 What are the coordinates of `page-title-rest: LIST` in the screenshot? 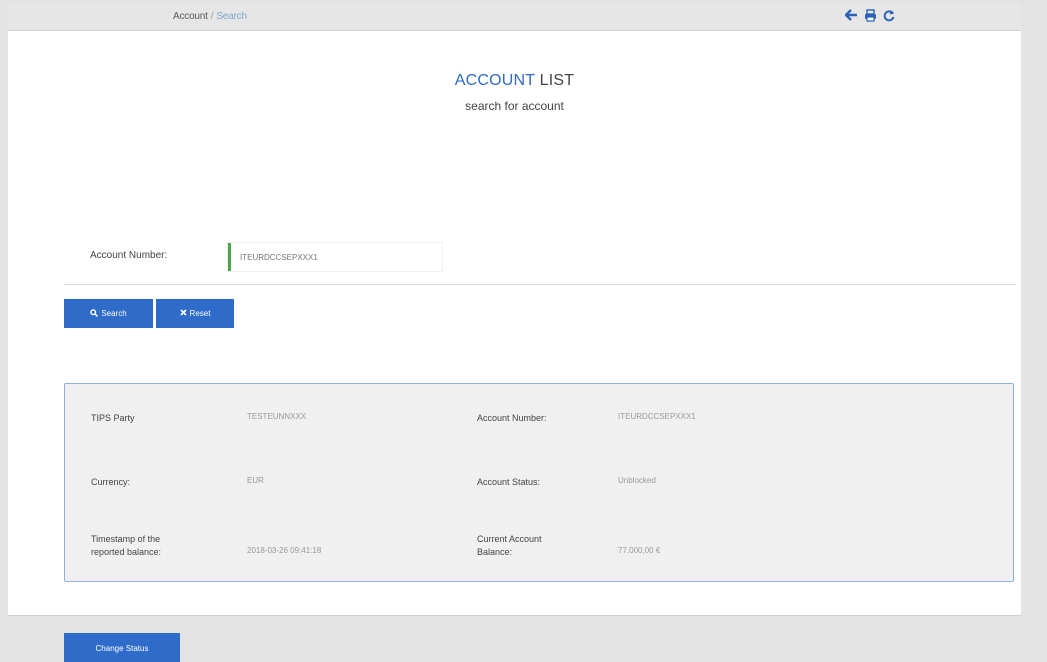 It's located at (557, 80).